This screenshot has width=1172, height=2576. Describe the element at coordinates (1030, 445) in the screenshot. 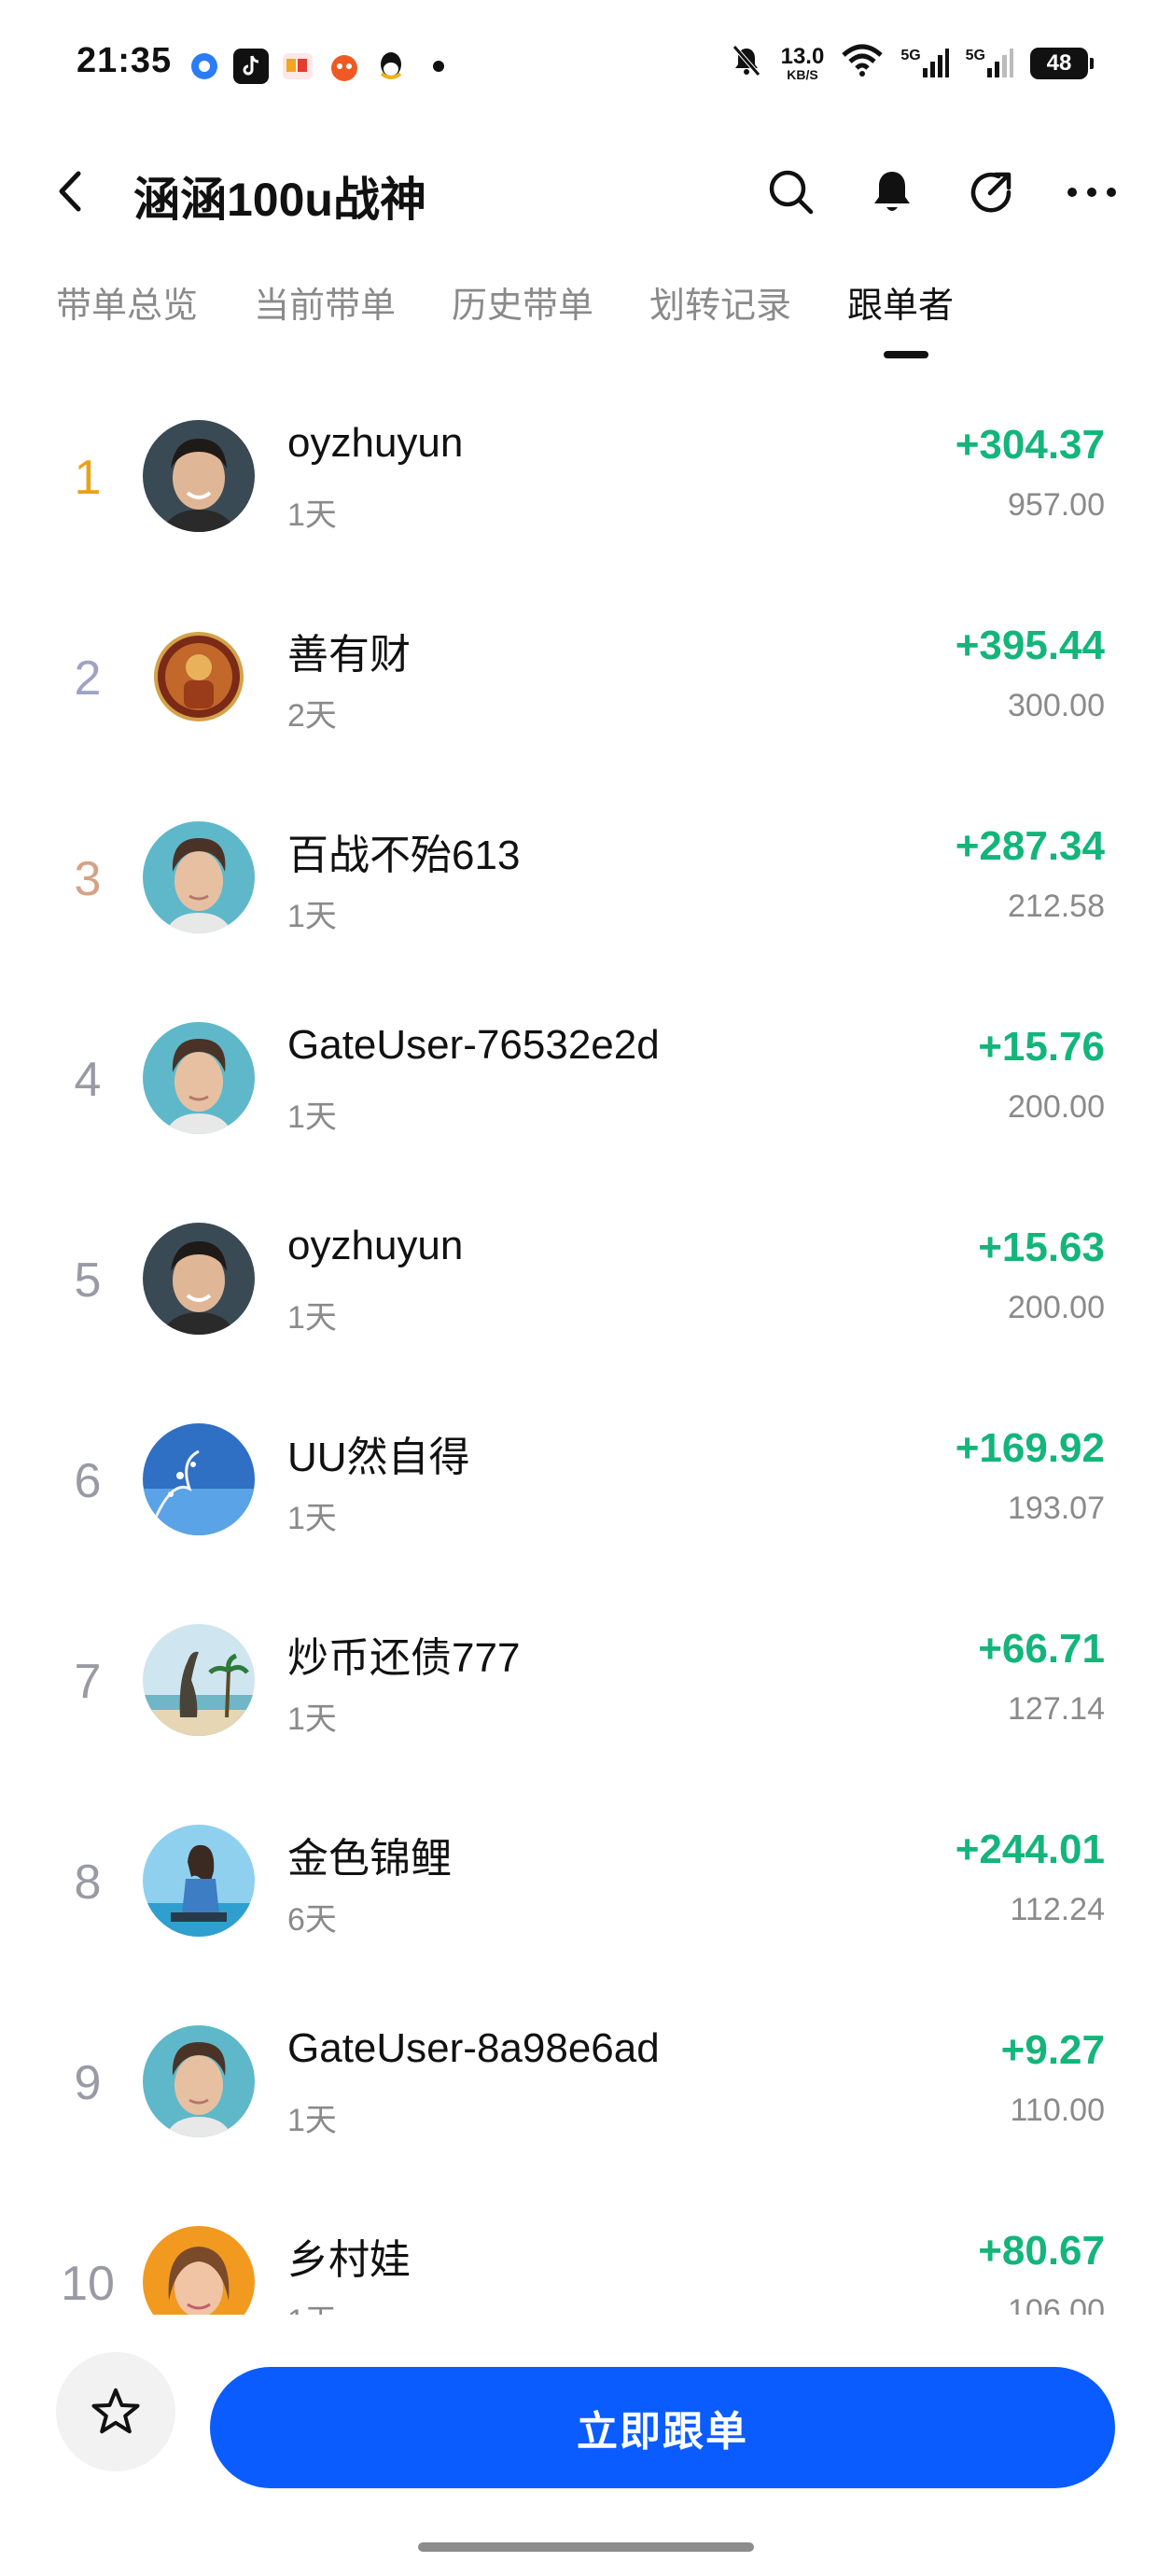

I see `follower-profit: +304.37` at that location.